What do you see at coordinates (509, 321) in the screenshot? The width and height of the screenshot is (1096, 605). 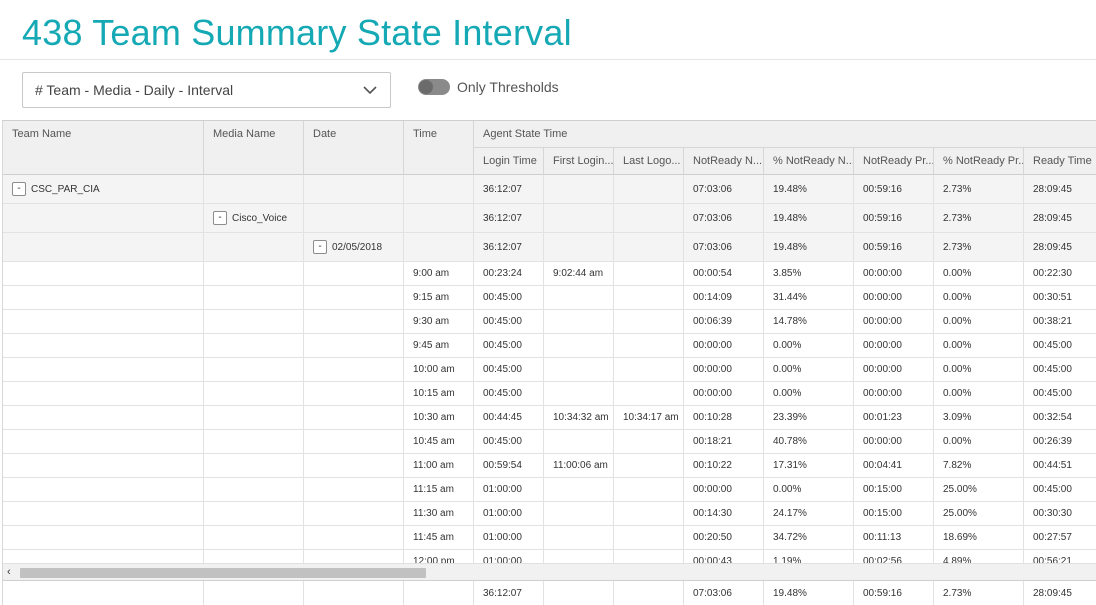 I see `cell-login-time: 00:45:00` at bounding box center [509, 321].